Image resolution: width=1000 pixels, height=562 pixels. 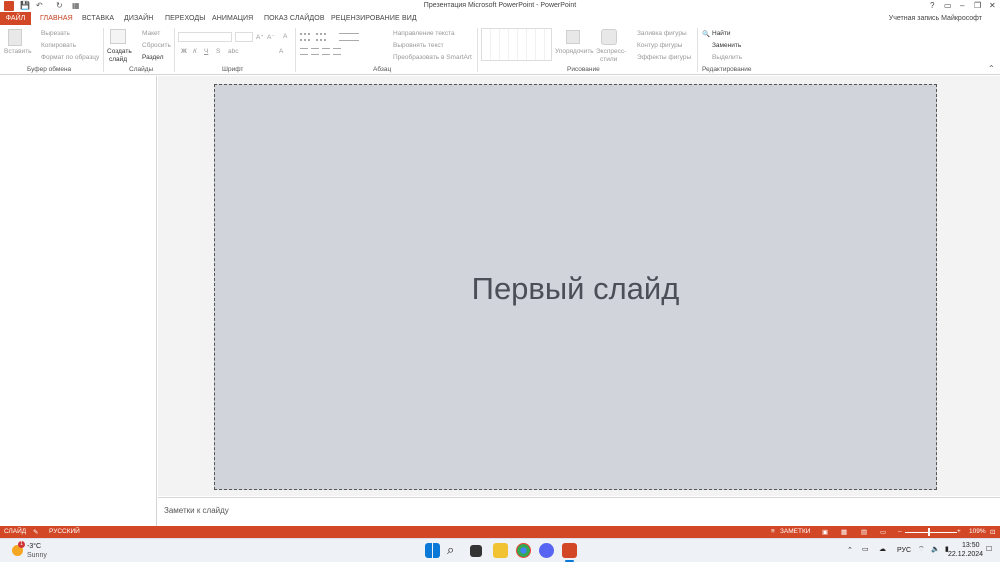 What do you see at coordinates (21, 544) in the screenshot?
I see `weather-badge: 1` at bounding box center [21, 544].